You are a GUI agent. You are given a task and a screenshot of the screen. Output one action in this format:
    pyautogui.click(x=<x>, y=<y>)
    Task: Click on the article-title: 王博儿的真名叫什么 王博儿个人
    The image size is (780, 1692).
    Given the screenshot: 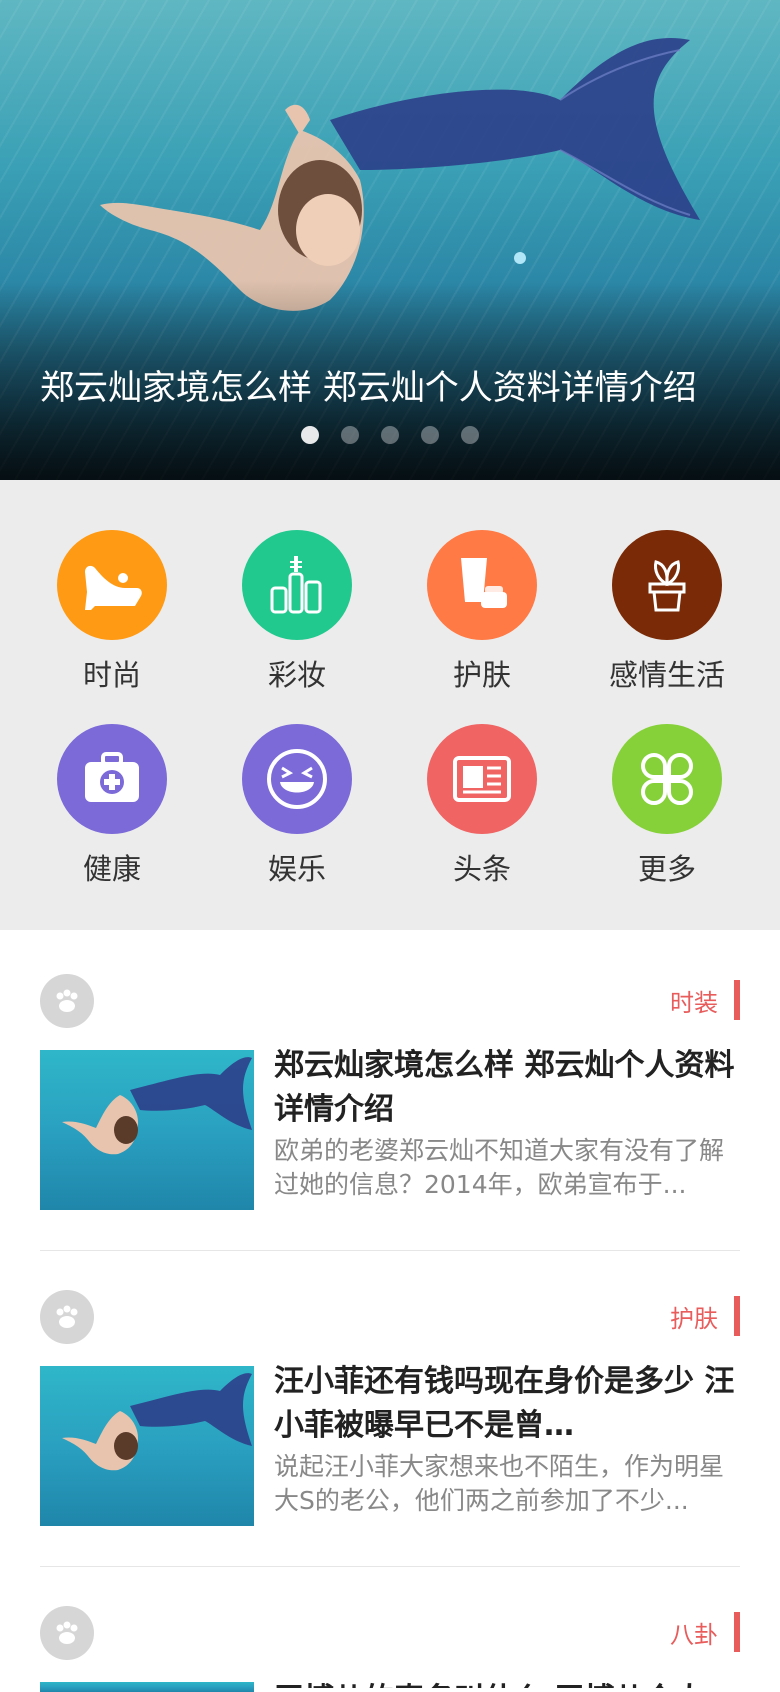 What is the action you would take?
    pyautogui.click(x=507, y=1683)
    